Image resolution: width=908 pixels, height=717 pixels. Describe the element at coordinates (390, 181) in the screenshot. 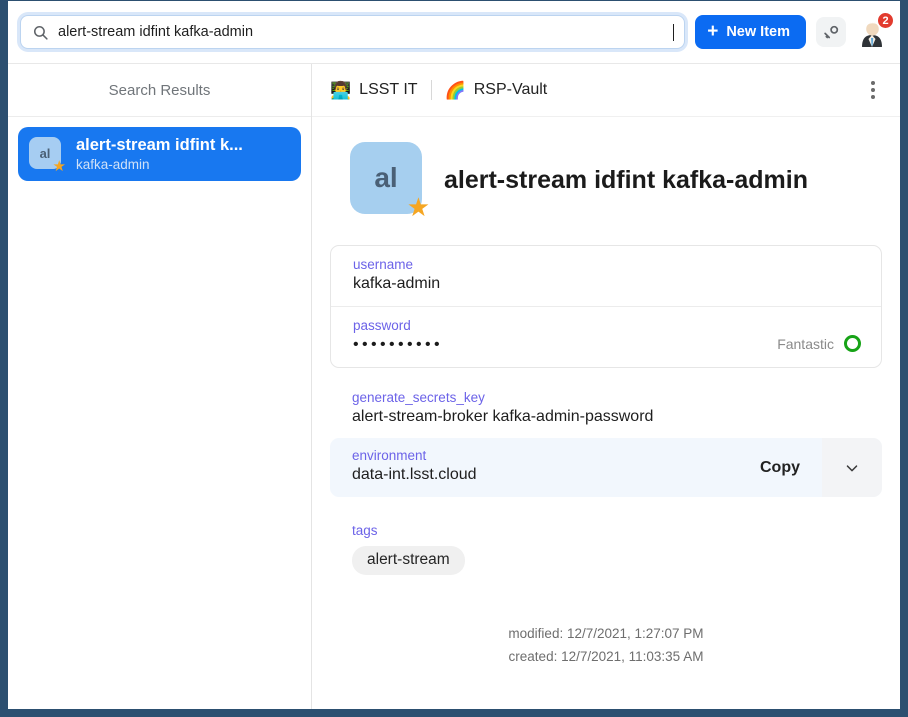

I see `item-avatar: al ★` at that location.